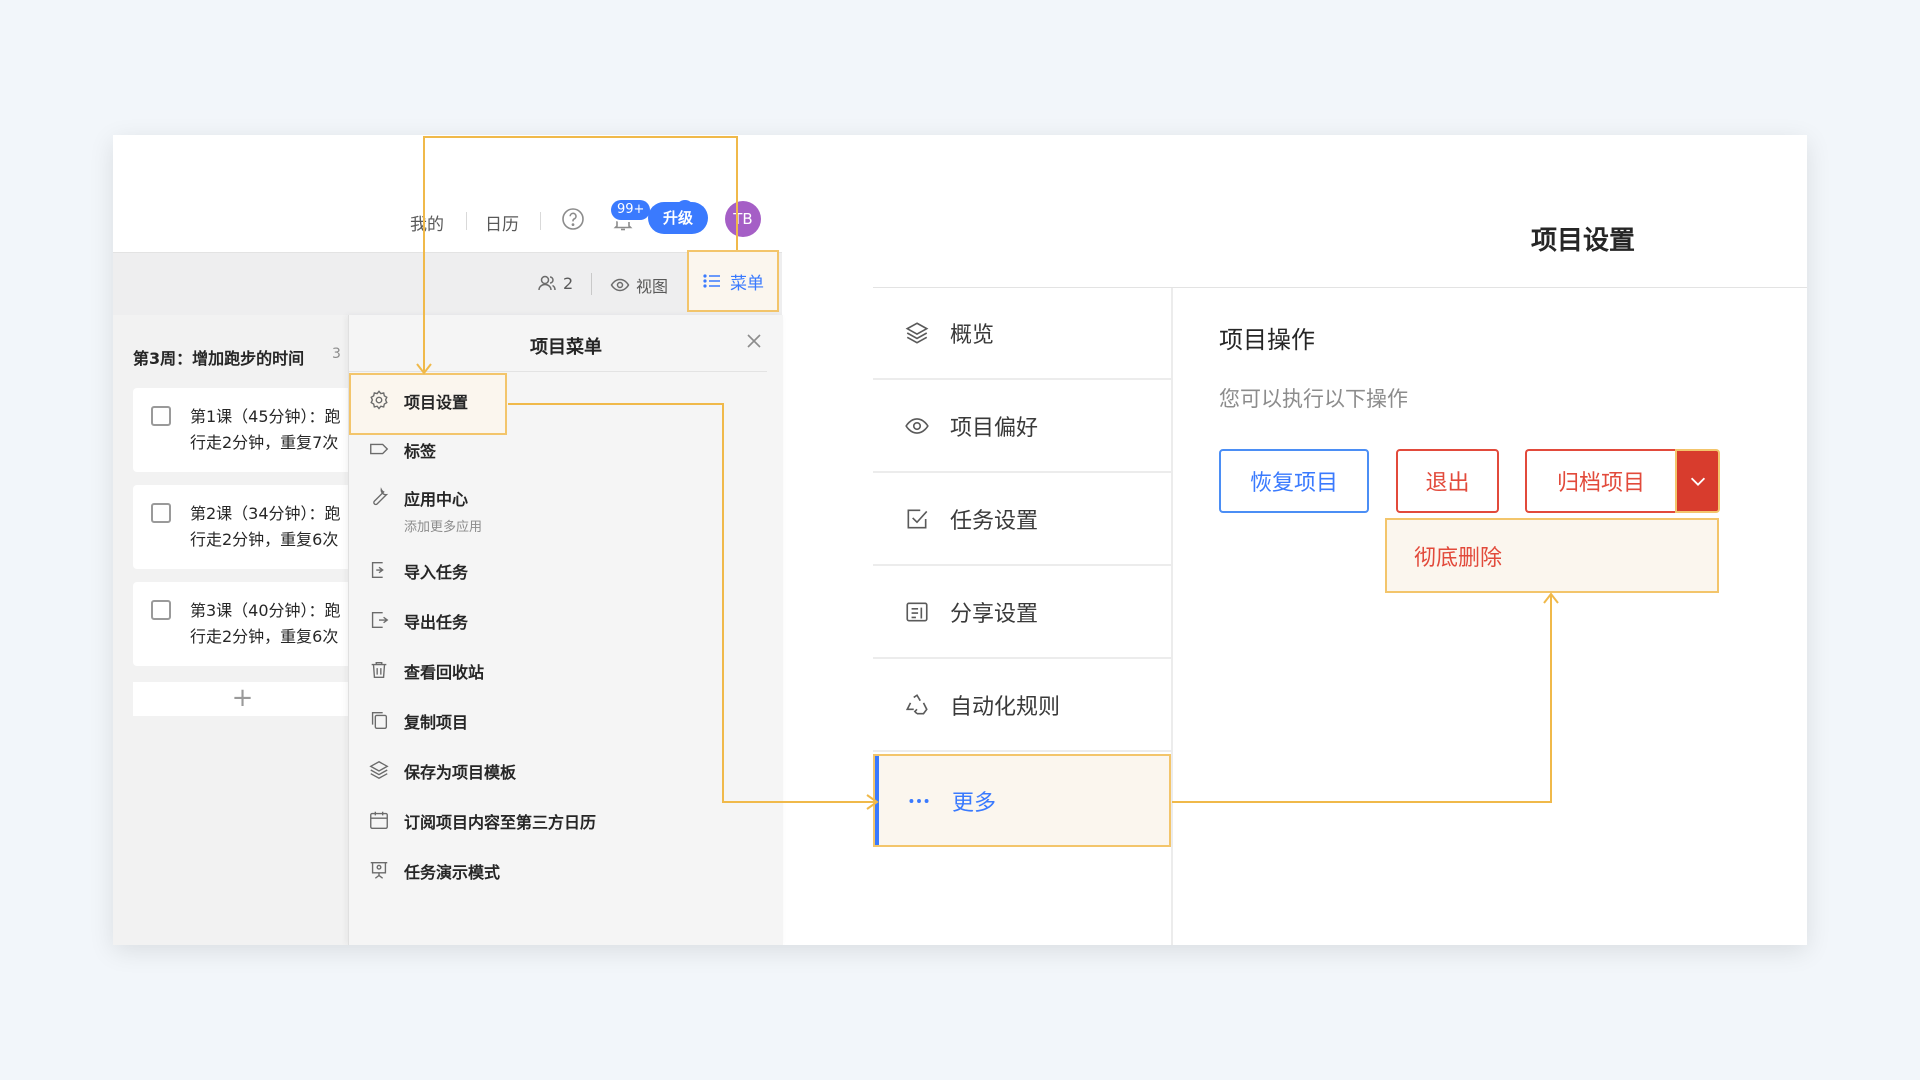 The height and width of the screenshot is (1080, 1920). I want to click on settings-nav-label: 自动化规则, so click(1005, 707).